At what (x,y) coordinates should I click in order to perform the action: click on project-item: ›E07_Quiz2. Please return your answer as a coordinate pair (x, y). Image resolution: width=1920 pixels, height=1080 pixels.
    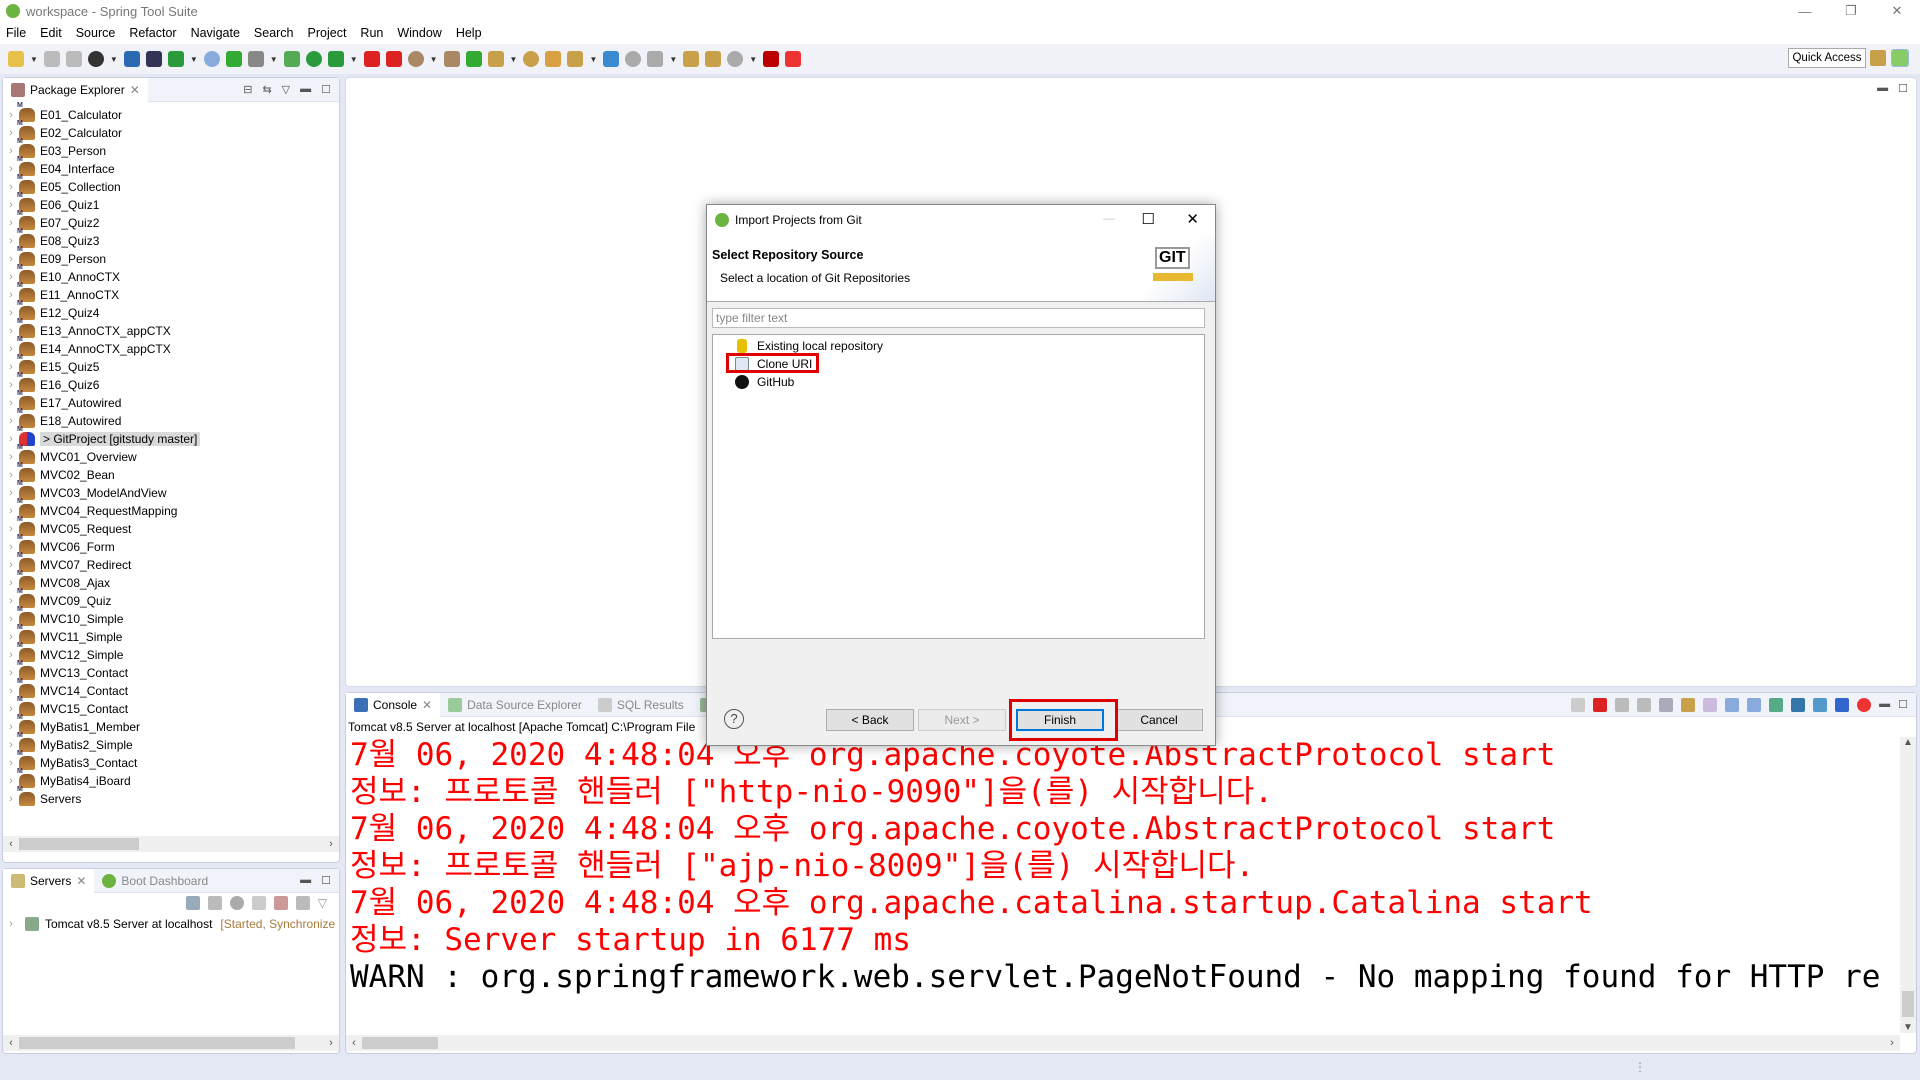
    Looking at the image, I should click on (171, 221).